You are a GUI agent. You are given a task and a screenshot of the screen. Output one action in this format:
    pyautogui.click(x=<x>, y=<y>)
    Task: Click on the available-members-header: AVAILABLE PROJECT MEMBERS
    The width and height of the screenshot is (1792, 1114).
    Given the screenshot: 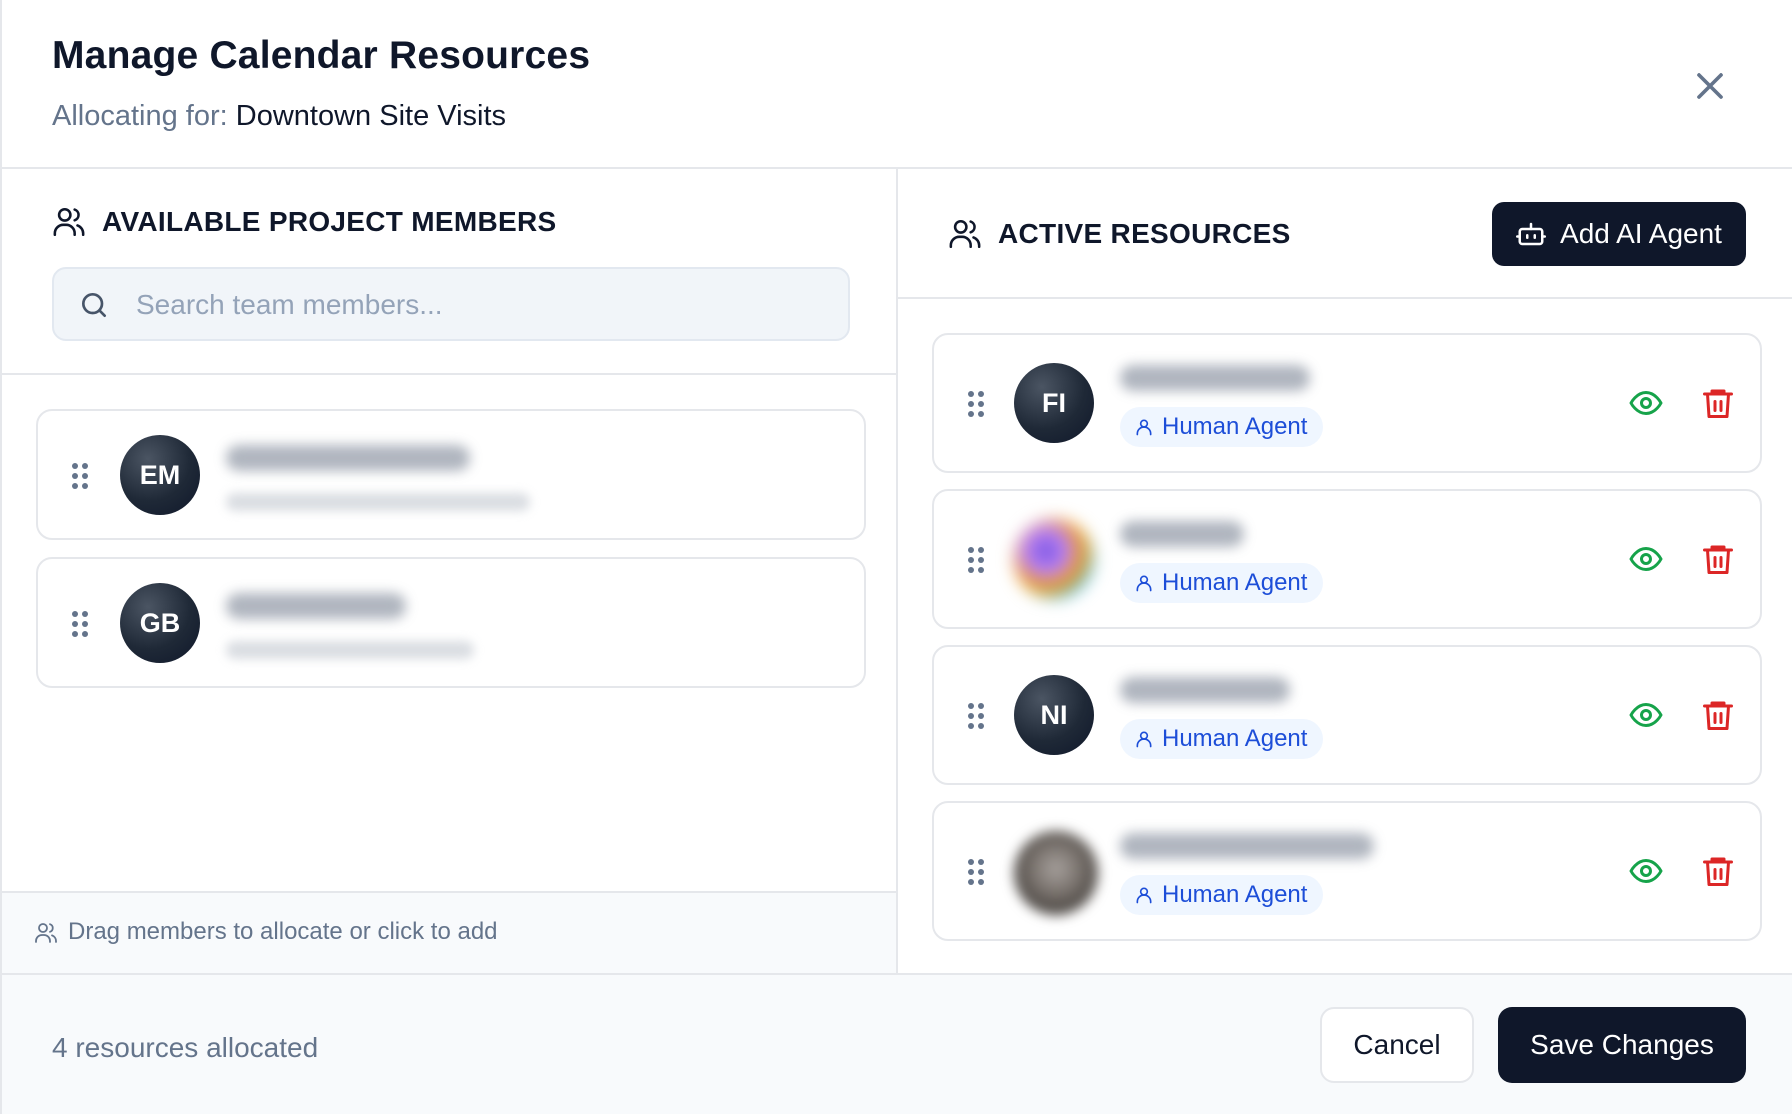 What is the action you would take?
    pyautogui.click(x=449, y=272)
    